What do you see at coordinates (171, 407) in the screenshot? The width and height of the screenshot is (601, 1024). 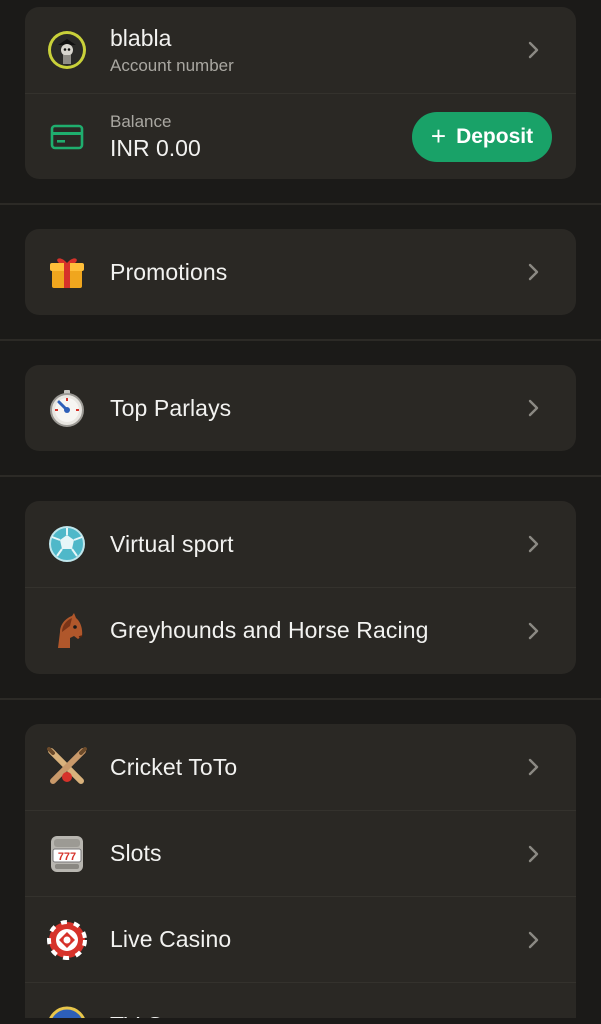 I see `menu-item-label: Top Parlays` at bounding box center [171, 407].